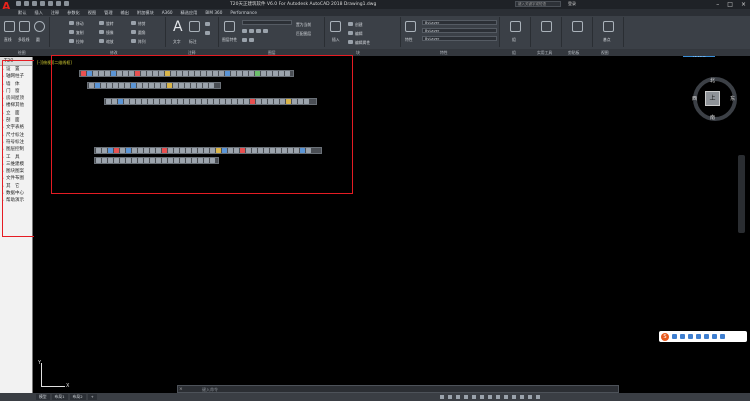 The image size is (750, 401). I want to click on viewcube-east: 东, so click(732, 98).